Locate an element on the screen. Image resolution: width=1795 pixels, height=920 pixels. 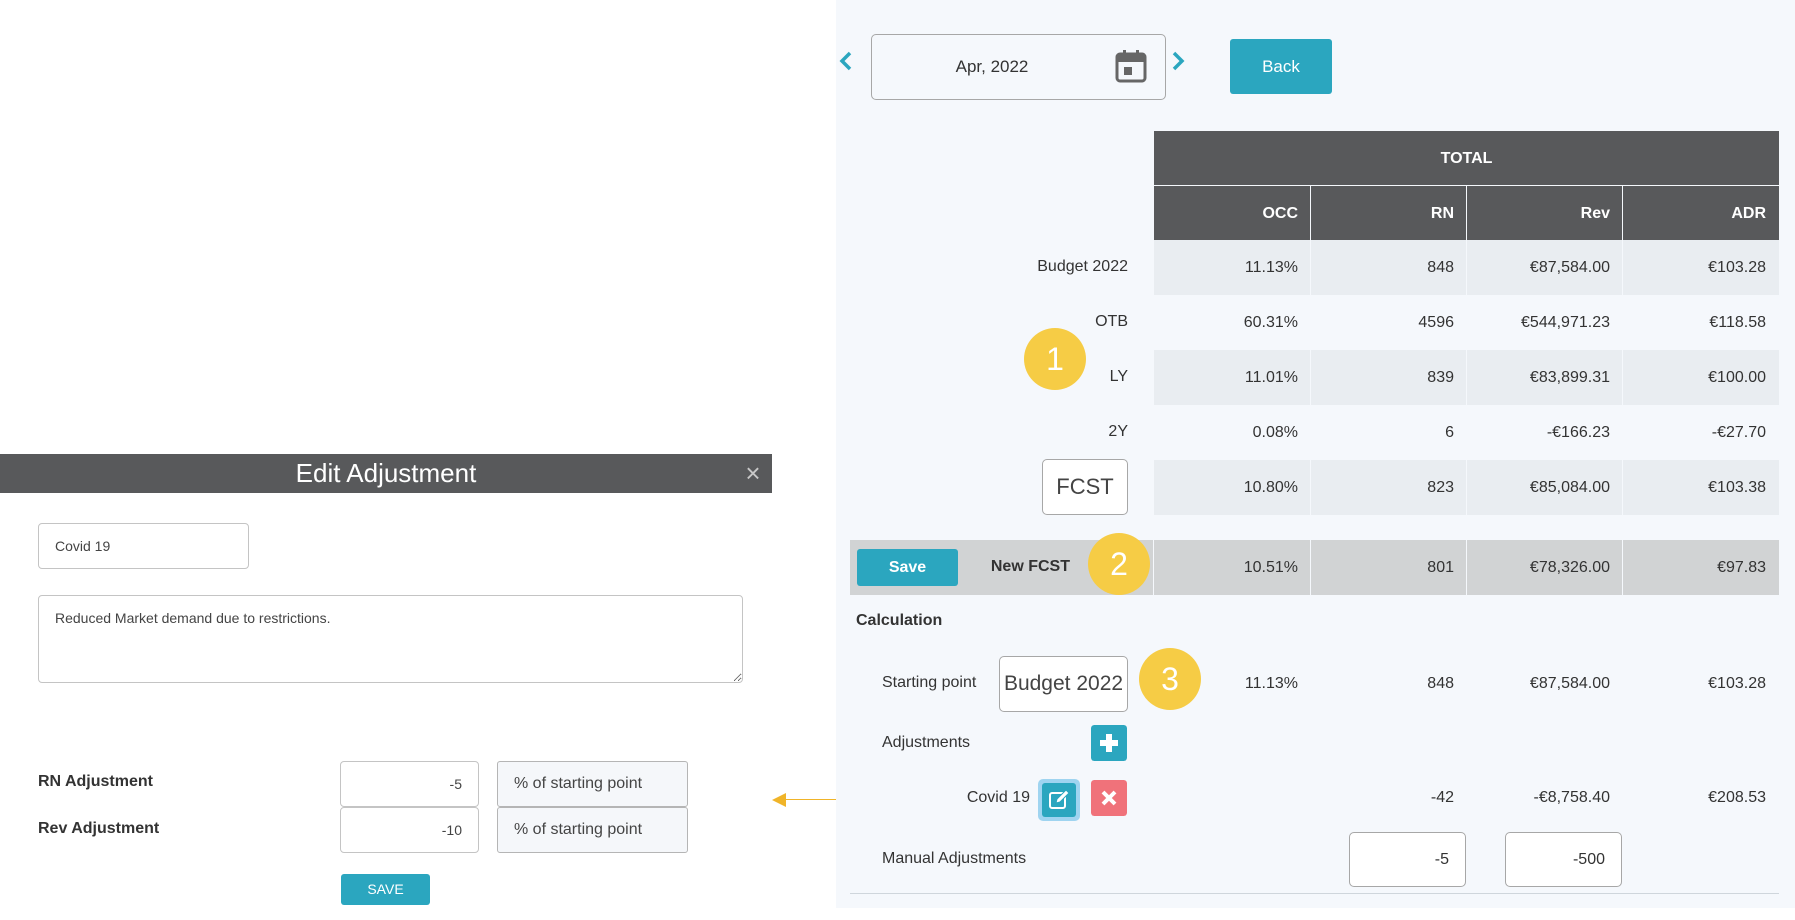
starting-point-label: Starting point is located at coordinates (929, 682).